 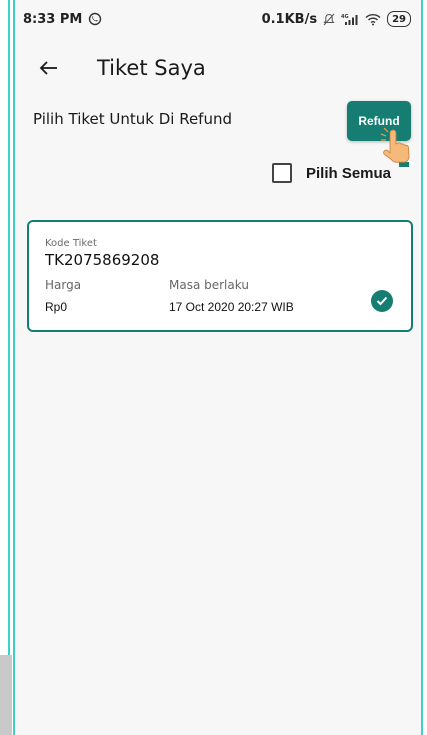 What do you see at coordinates (373, 19) in the screenshot?
I see `wifi-icon` at bounding box center [373, 19].